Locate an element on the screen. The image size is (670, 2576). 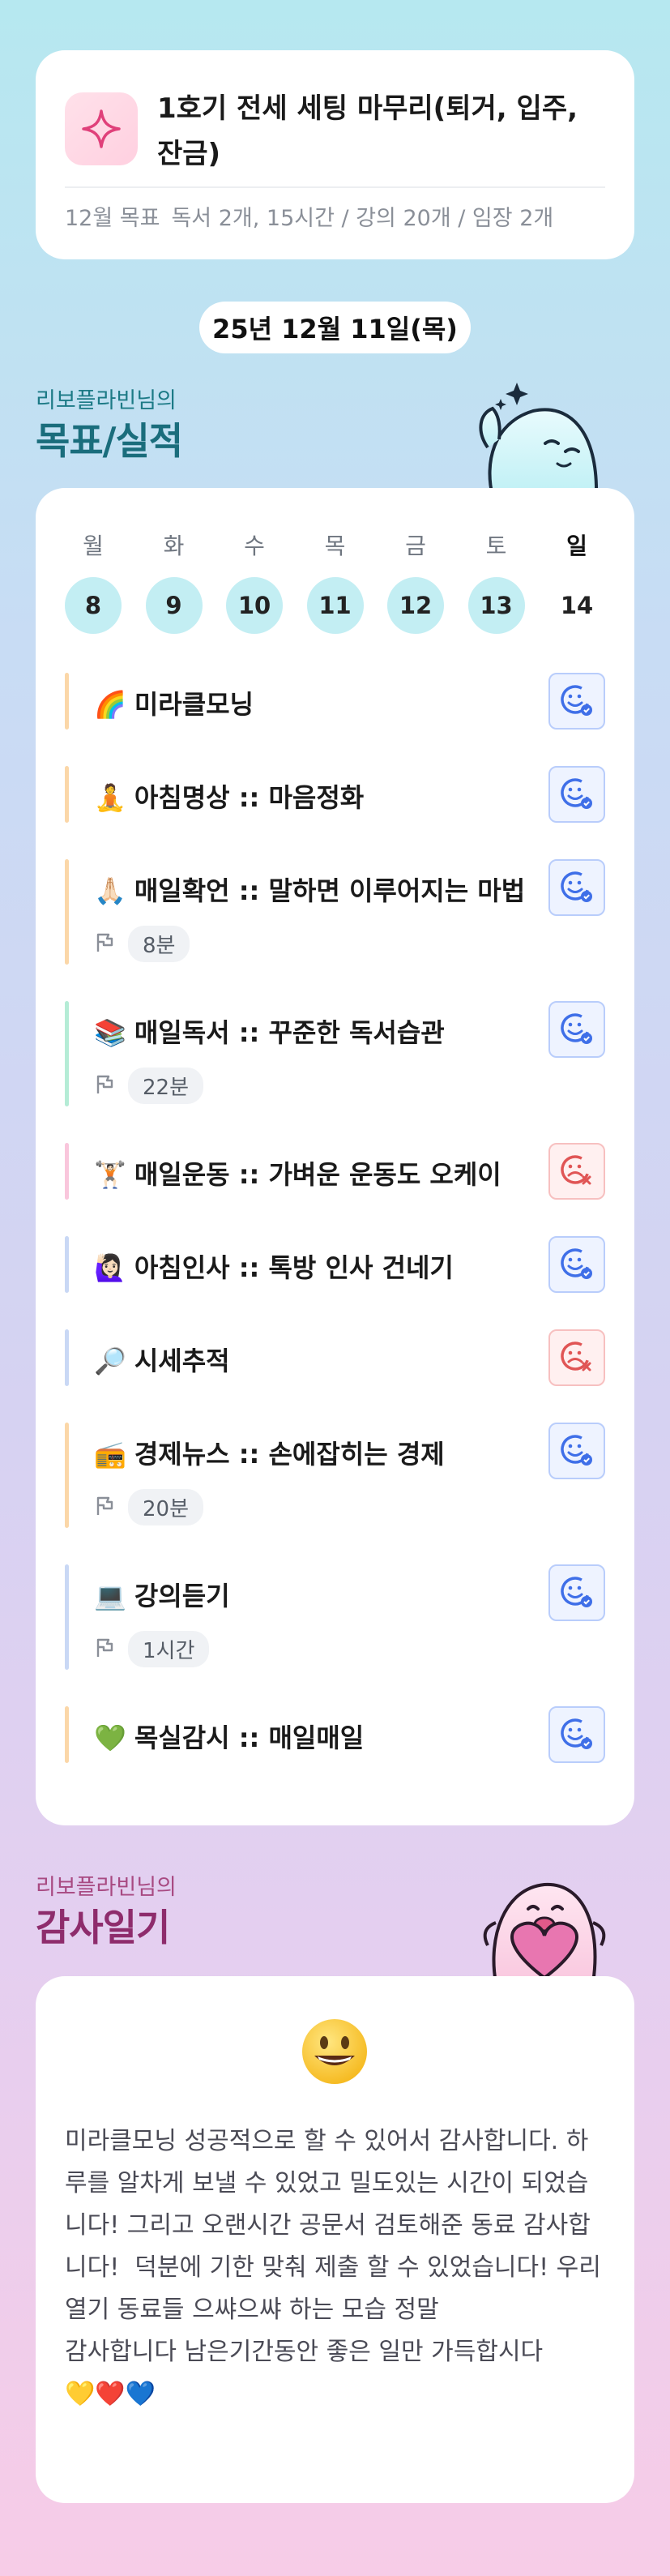
weekday-label: 수 is located at coordinates (254, 546).